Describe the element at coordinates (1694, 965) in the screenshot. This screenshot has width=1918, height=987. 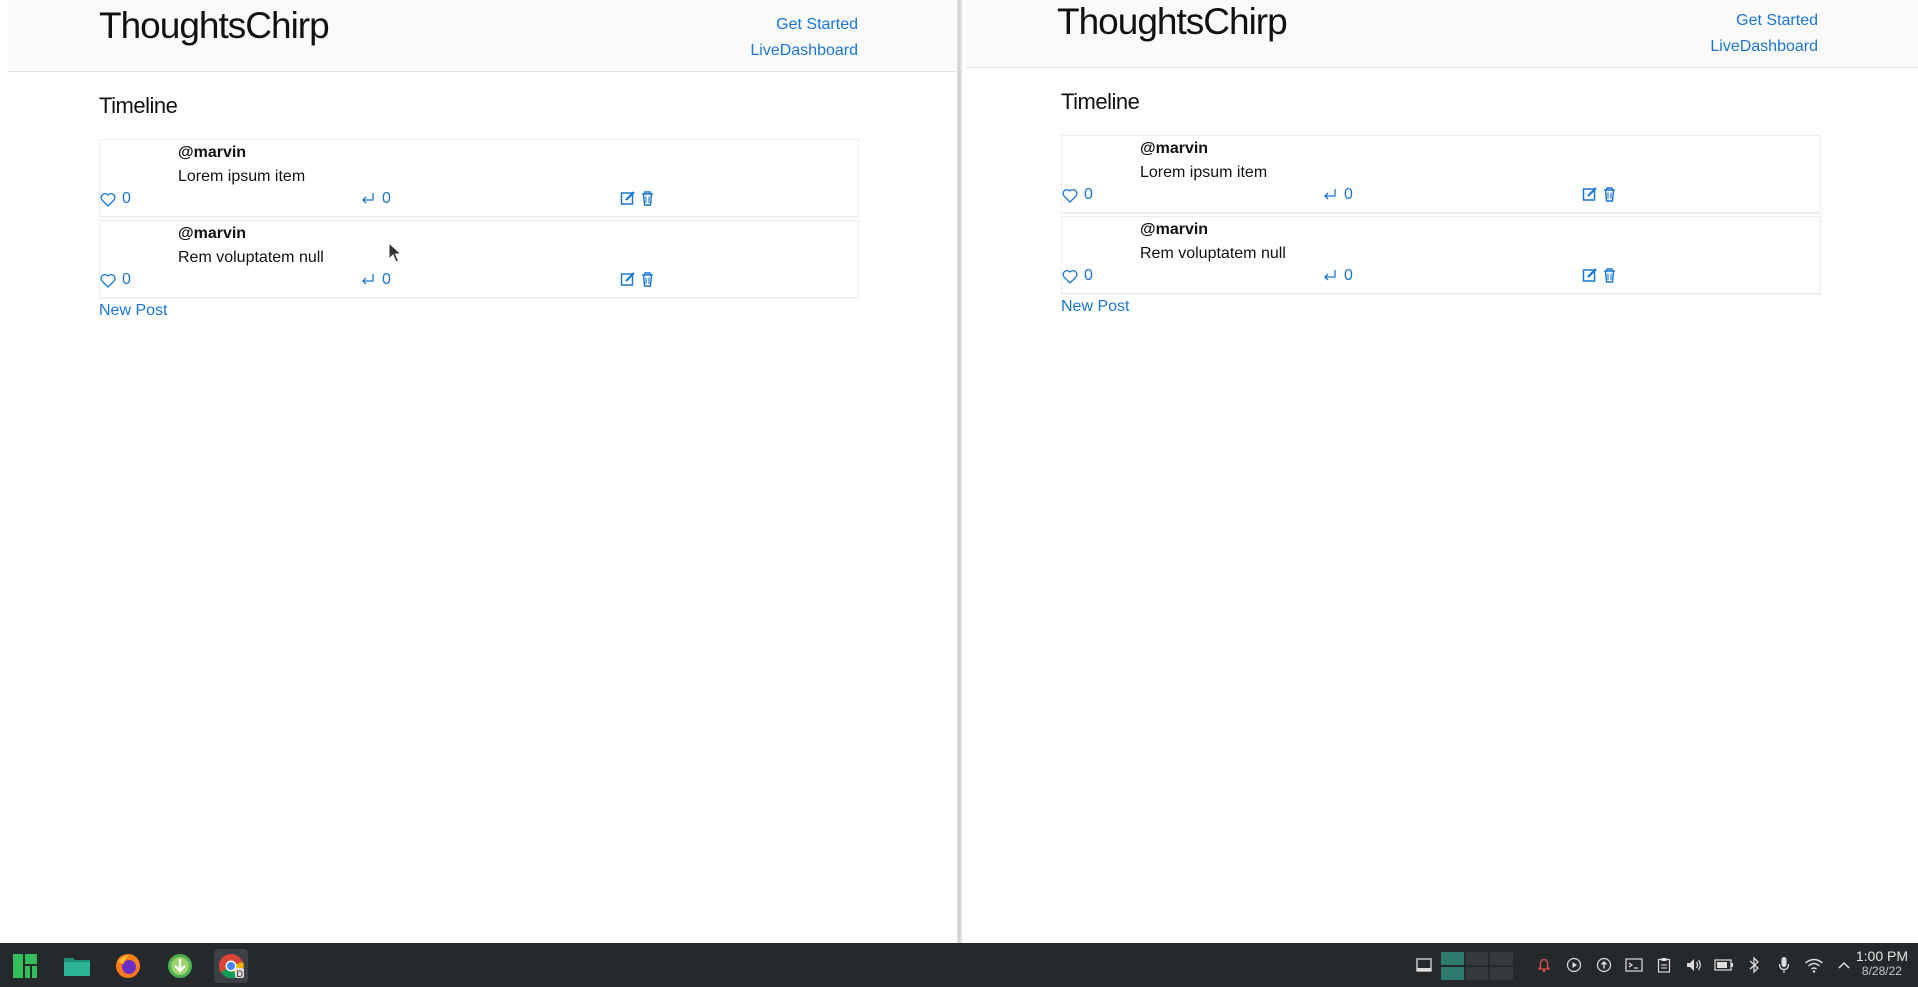
I see `volume-icon` at that location.